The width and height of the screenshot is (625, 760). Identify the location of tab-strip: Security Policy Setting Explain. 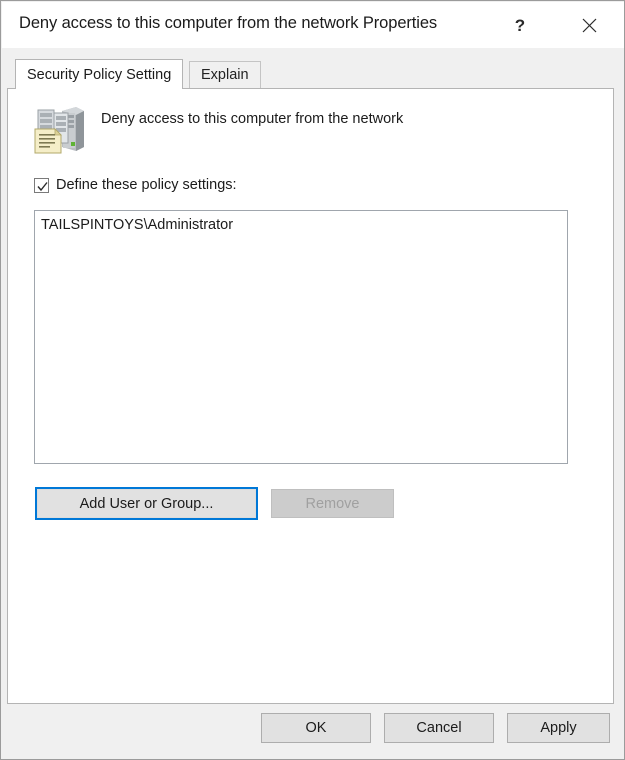
(312, 74).